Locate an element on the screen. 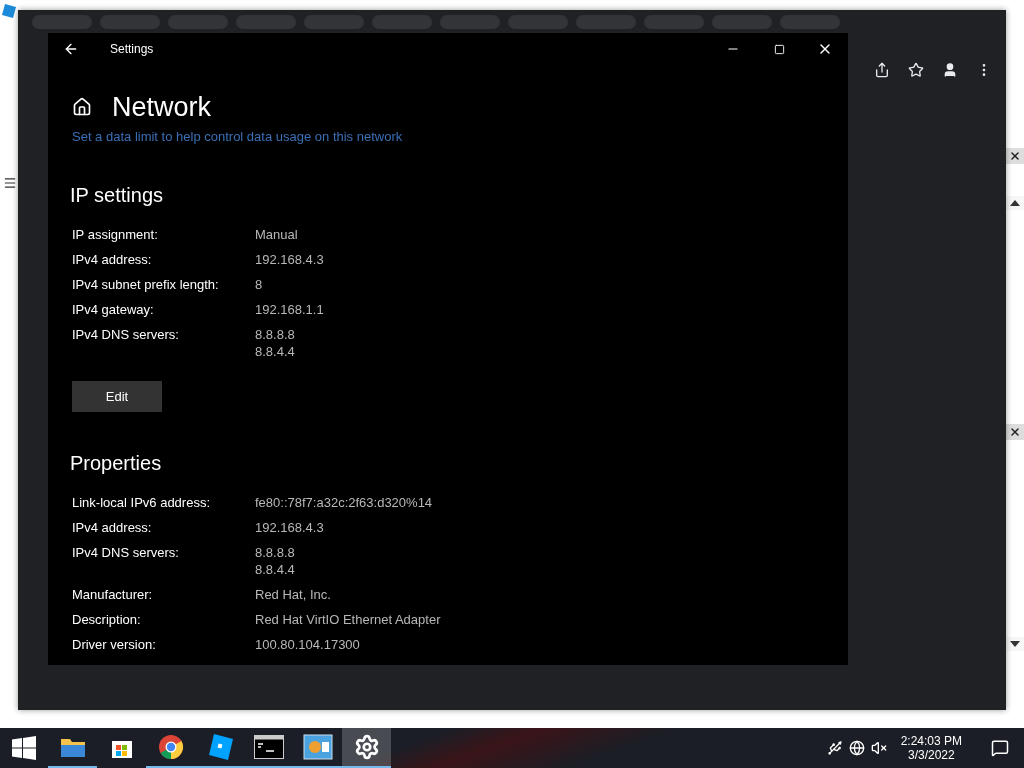  chart-window-icon is located at coordinates (317, 747).